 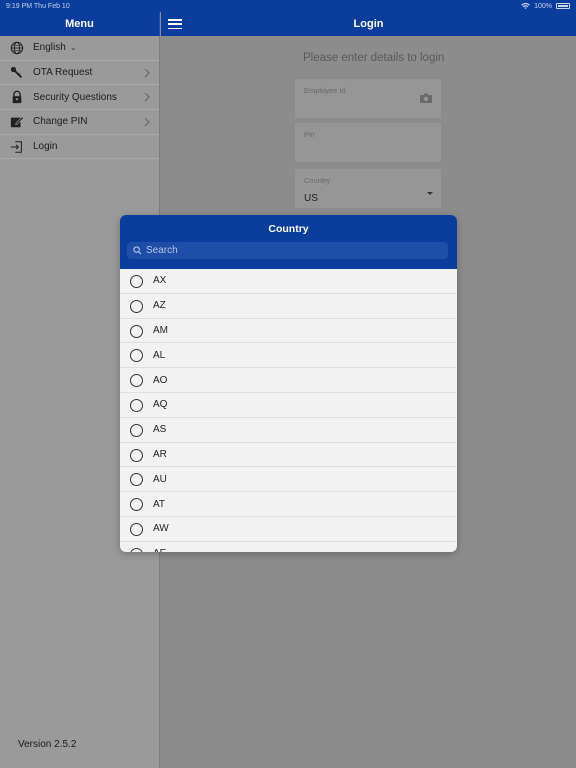 What do you see at coordinates (525, 5) in the screenshot?
I see `wifi-icon` at bounding box center [525, 5].